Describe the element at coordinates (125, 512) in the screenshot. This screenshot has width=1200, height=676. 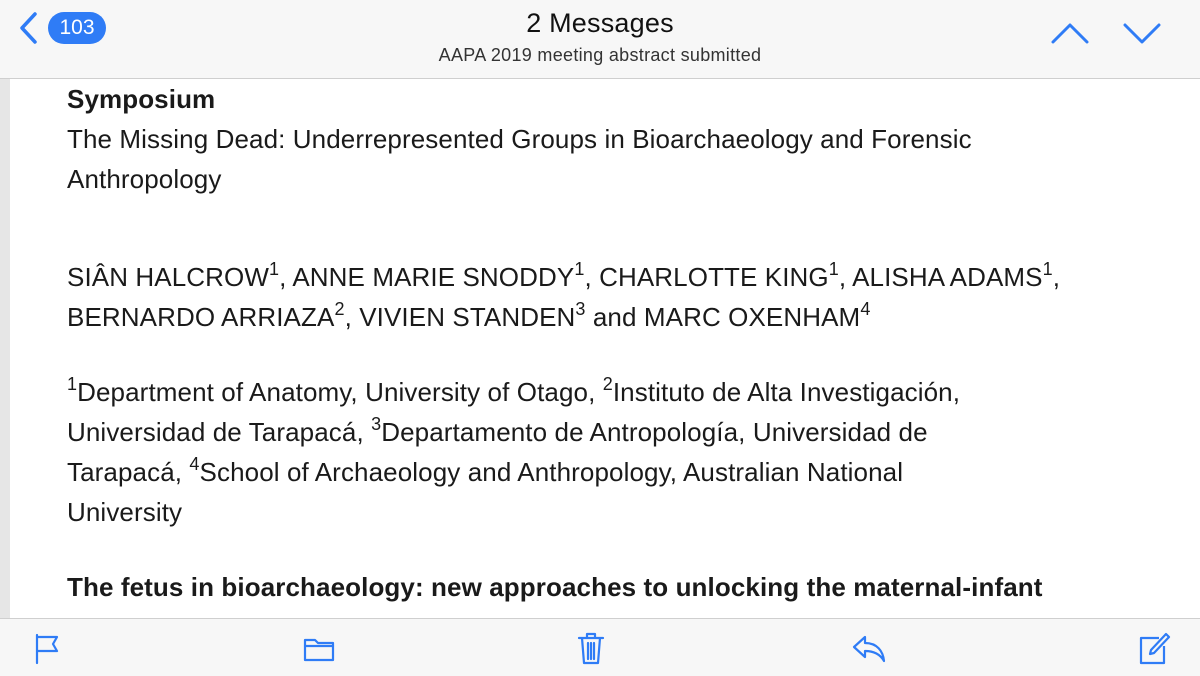
I see `affiliation-text: University` at that location.